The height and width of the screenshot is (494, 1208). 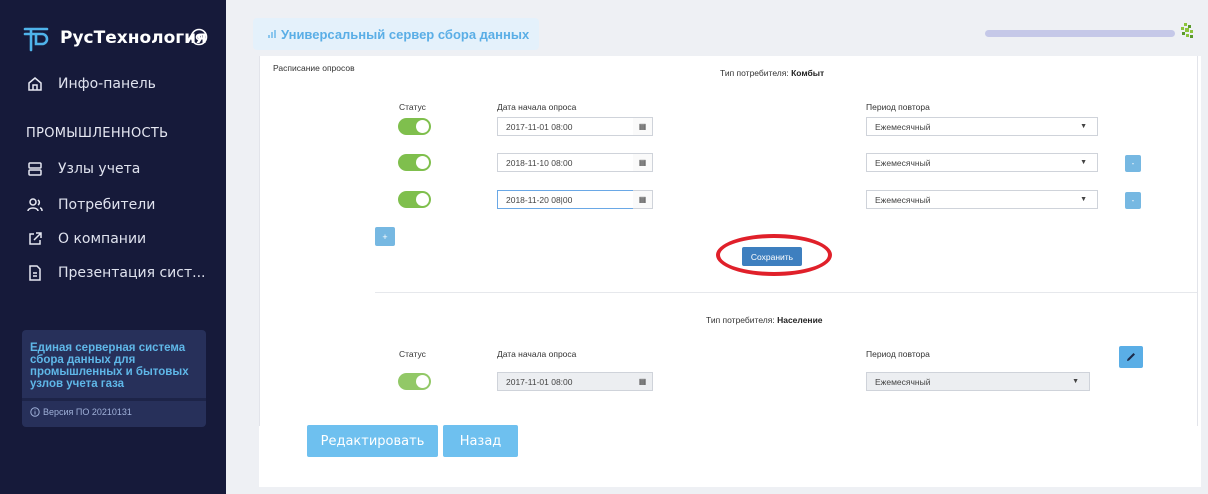 What do you see at coordinates (35, 84) in the screenshot?
I see `home-icon` at bounding box center [35, 84].